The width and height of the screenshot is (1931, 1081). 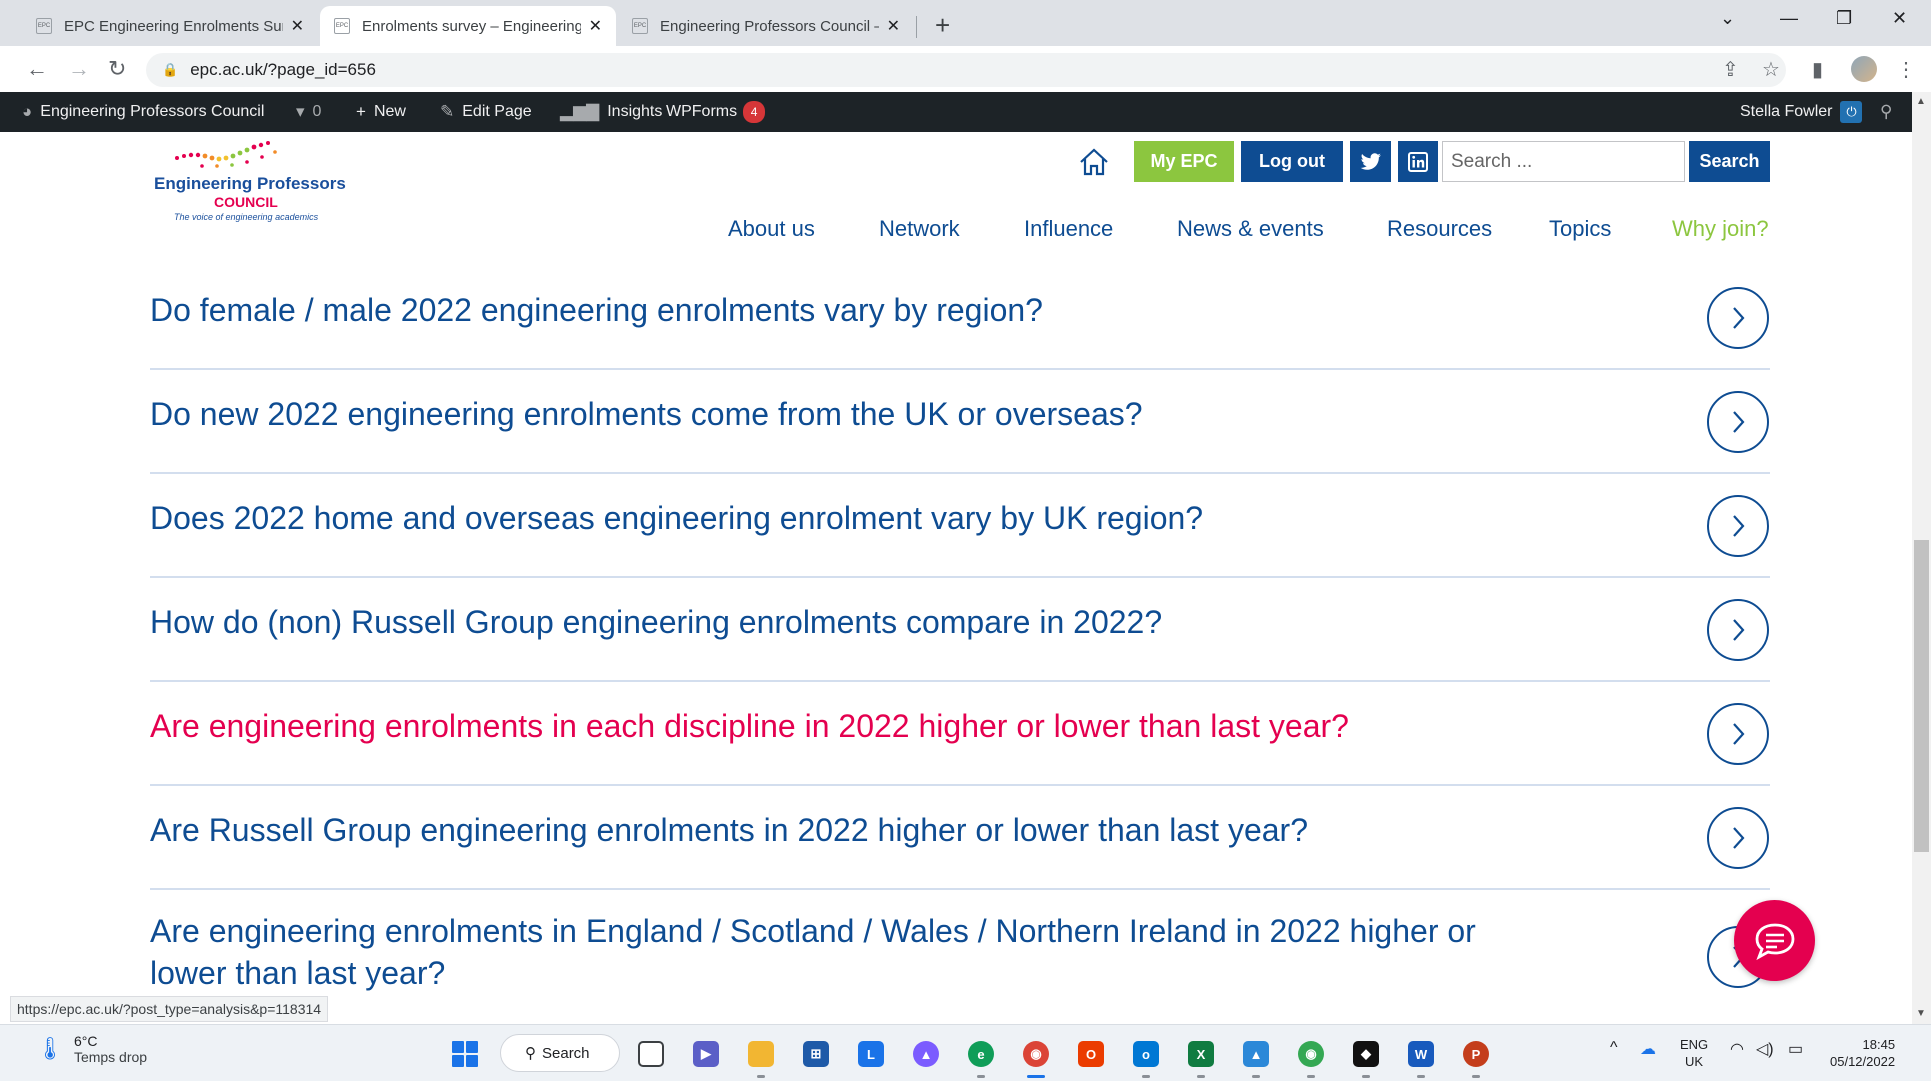 I want to click on tab-search-chevron-icon: ⌄, so click(x=1727, y=18).